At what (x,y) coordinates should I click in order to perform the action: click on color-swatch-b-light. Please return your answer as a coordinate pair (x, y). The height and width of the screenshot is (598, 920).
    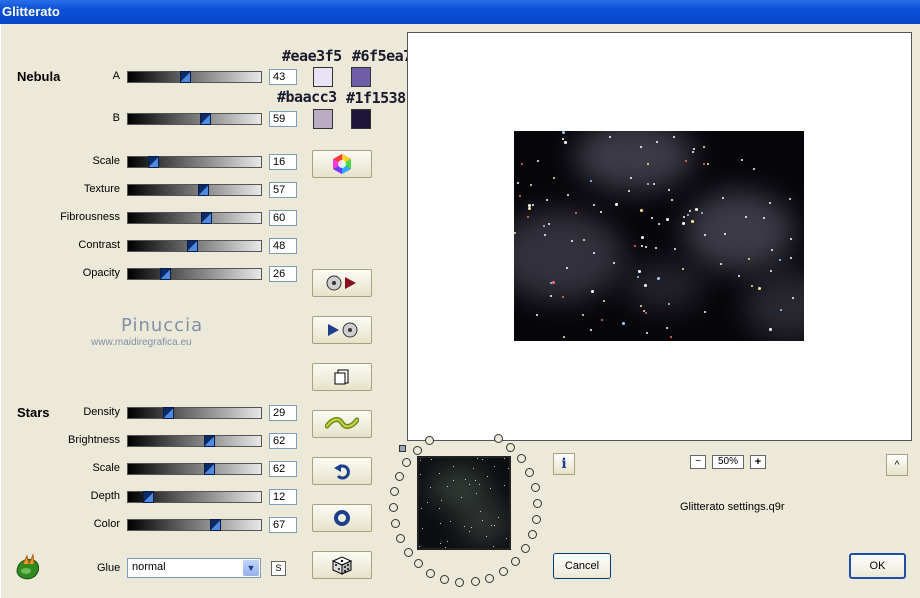
    Looking at the image, I should click on (323, 119).